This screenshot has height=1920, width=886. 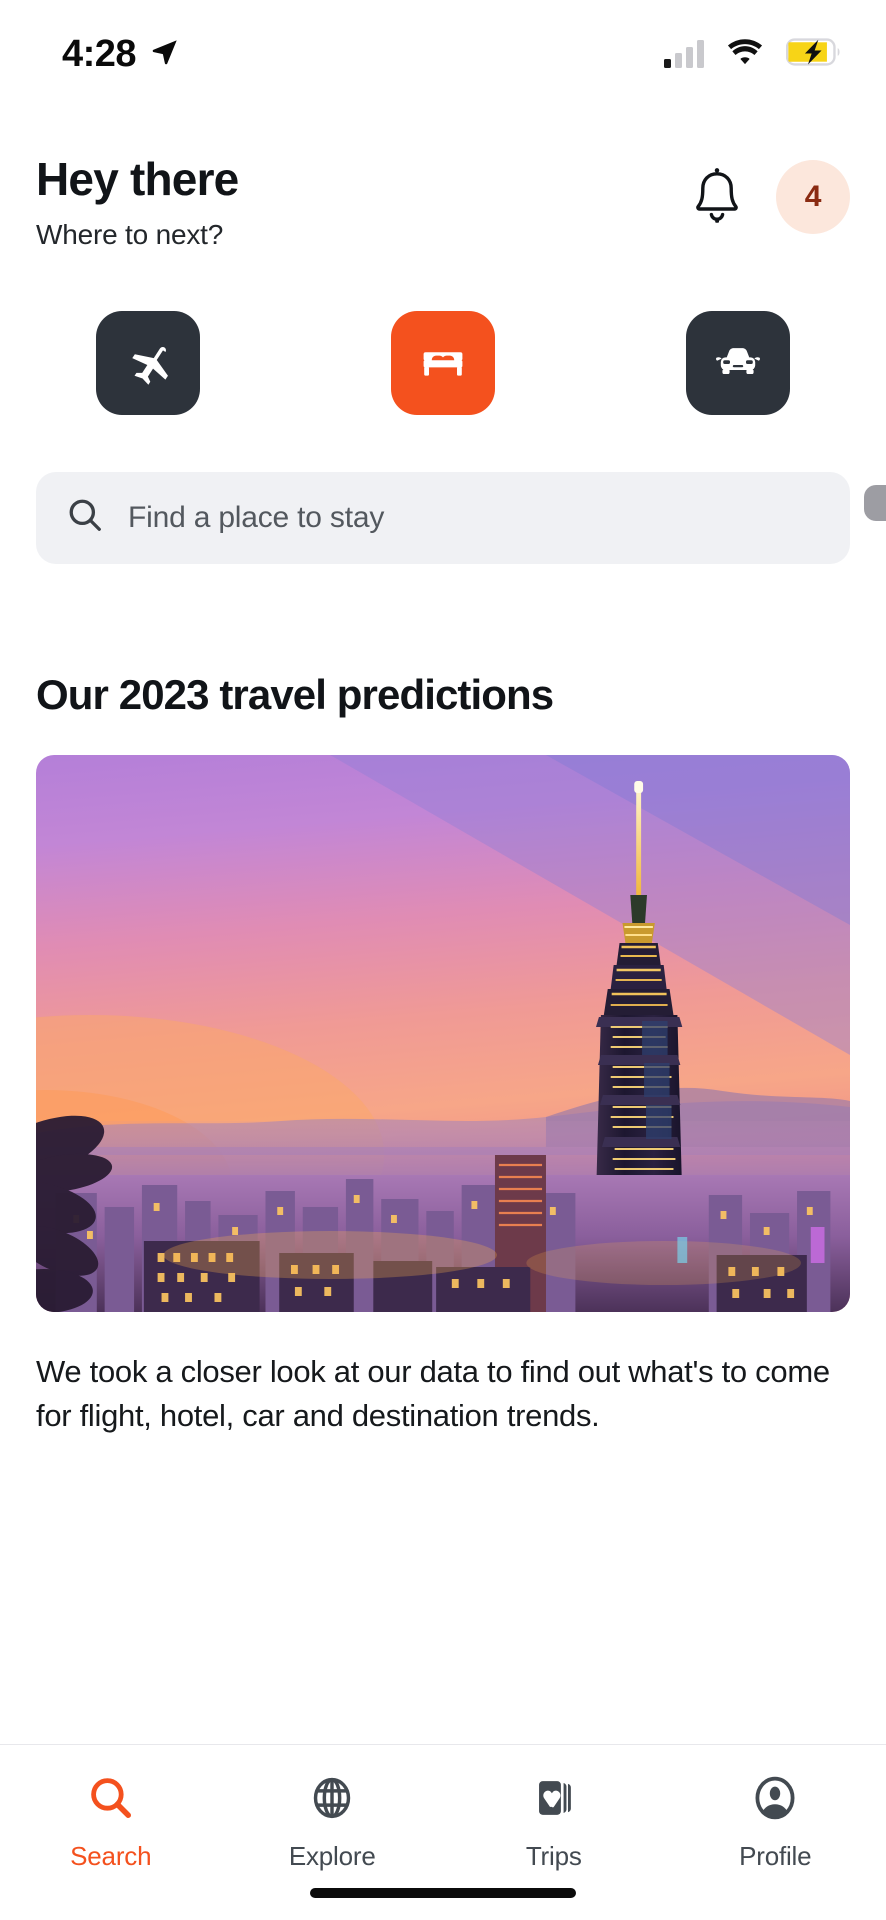 I want to click on location-arrow-icon, so click(x=165, y=54).